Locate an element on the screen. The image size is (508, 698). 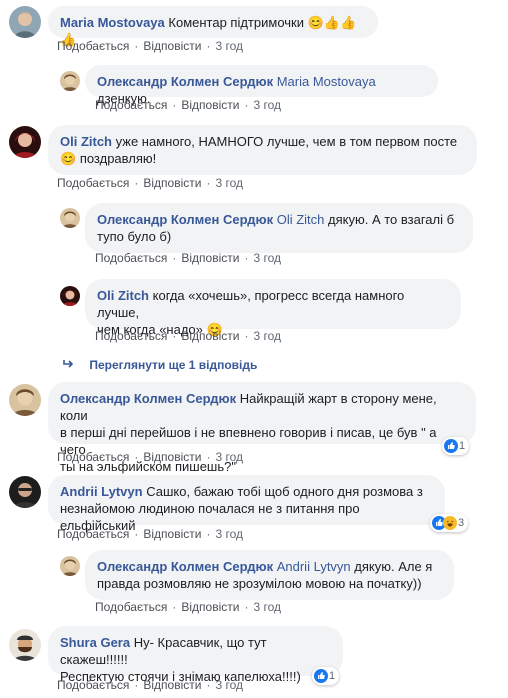
reaction-count: 3 is located at coordinates (449, 523).